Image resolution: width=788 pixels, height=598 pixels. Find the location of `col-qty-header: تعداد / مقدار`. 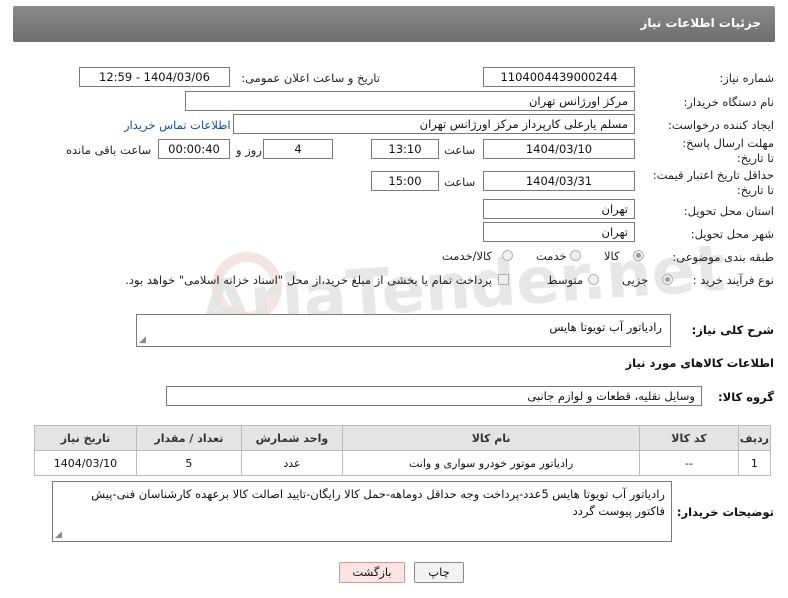

col-qty-header: تعداد / مقدار is located at coordinates (188, 438).